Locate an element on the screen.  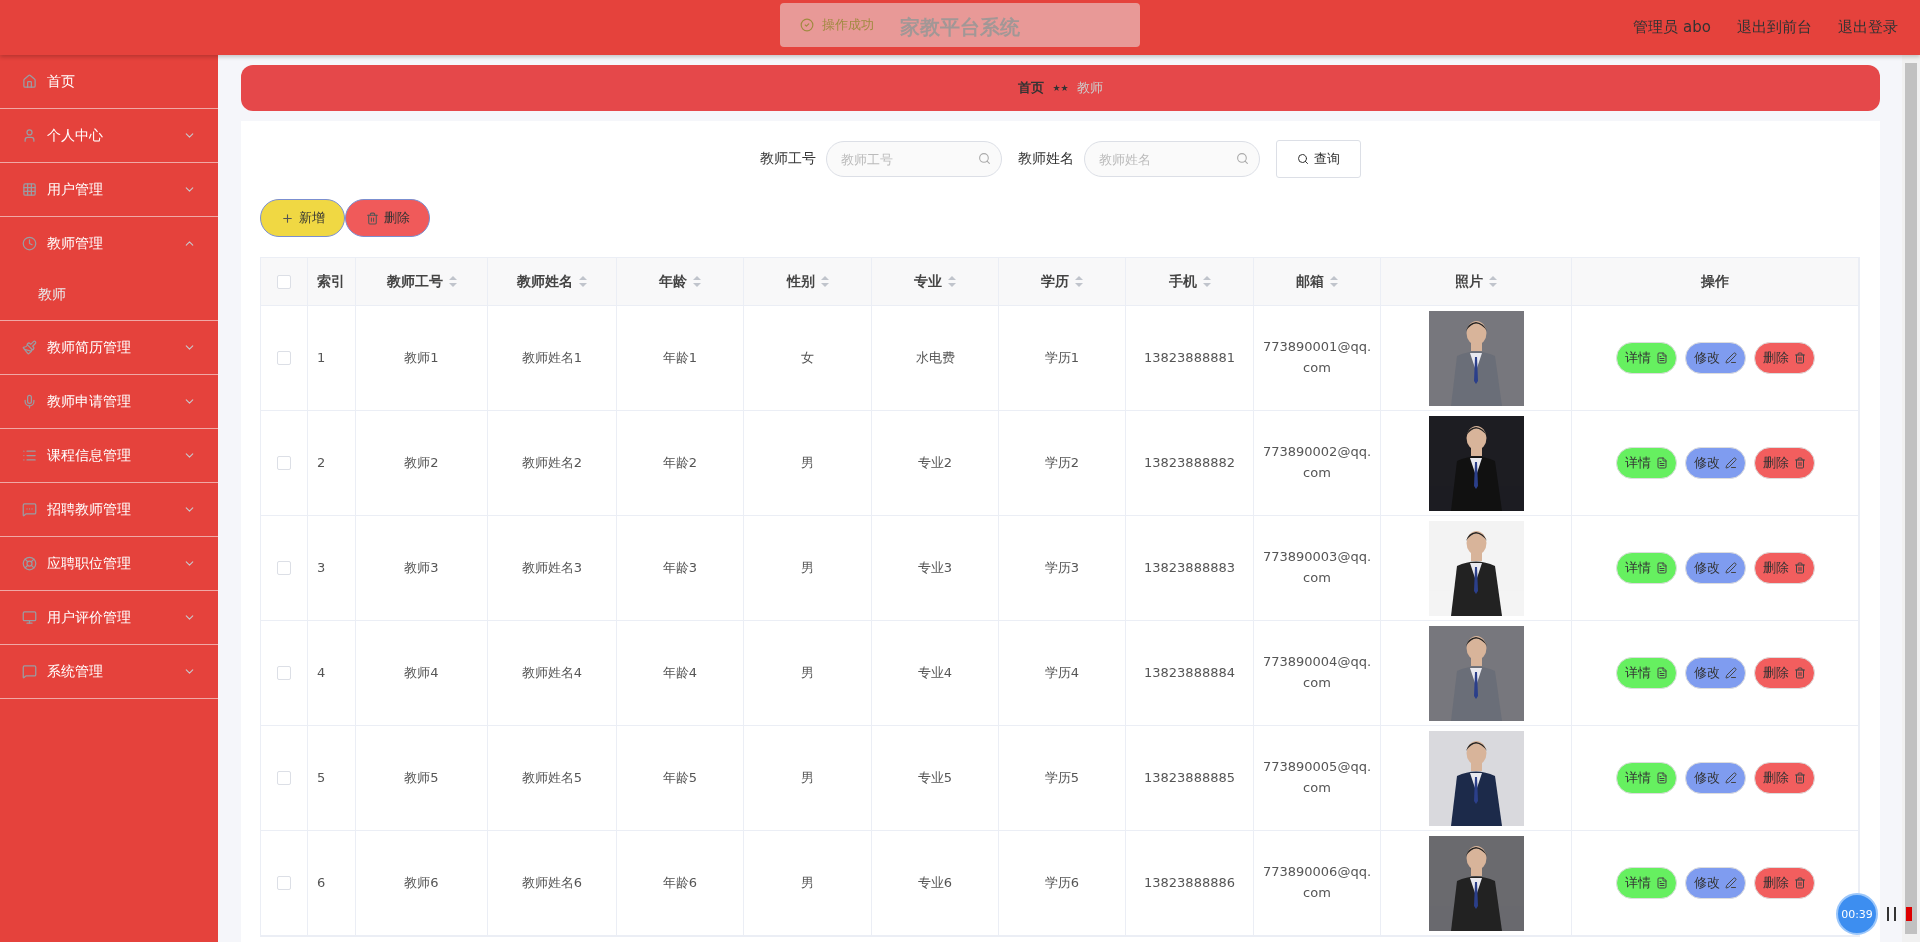
search-field: 教师姓名 is located at coordinates (1171, 159).